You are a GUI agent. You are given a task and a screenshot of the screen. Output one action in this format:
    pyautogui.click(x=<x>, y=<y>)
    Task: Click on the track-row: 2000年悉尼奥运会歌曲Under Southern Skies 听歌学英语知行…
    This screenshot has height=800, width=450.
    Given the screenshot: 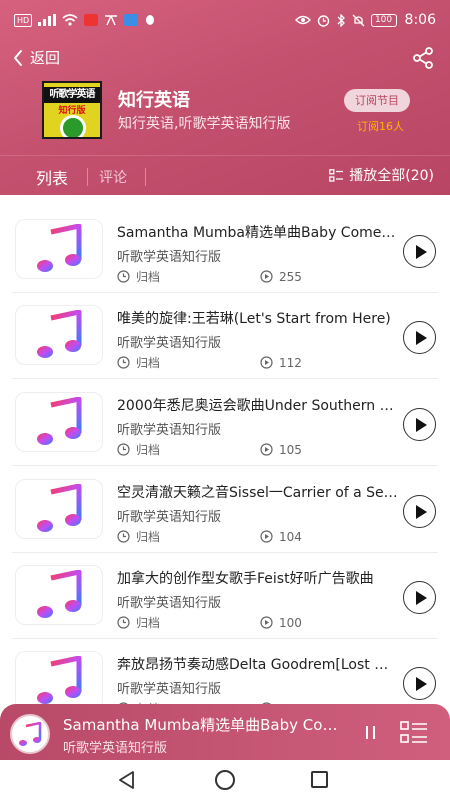 What is the action you would take?
    pyautogui.click(x=225, y=423)
    